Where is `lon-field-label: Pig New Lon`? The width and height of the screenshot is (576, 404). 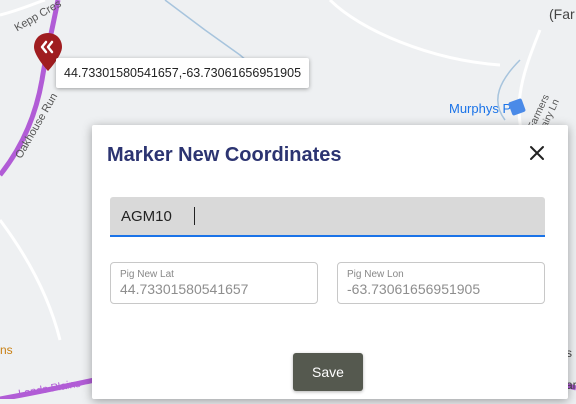
lon-field-label: Pig New Lon is located at coordinates (375, 274).